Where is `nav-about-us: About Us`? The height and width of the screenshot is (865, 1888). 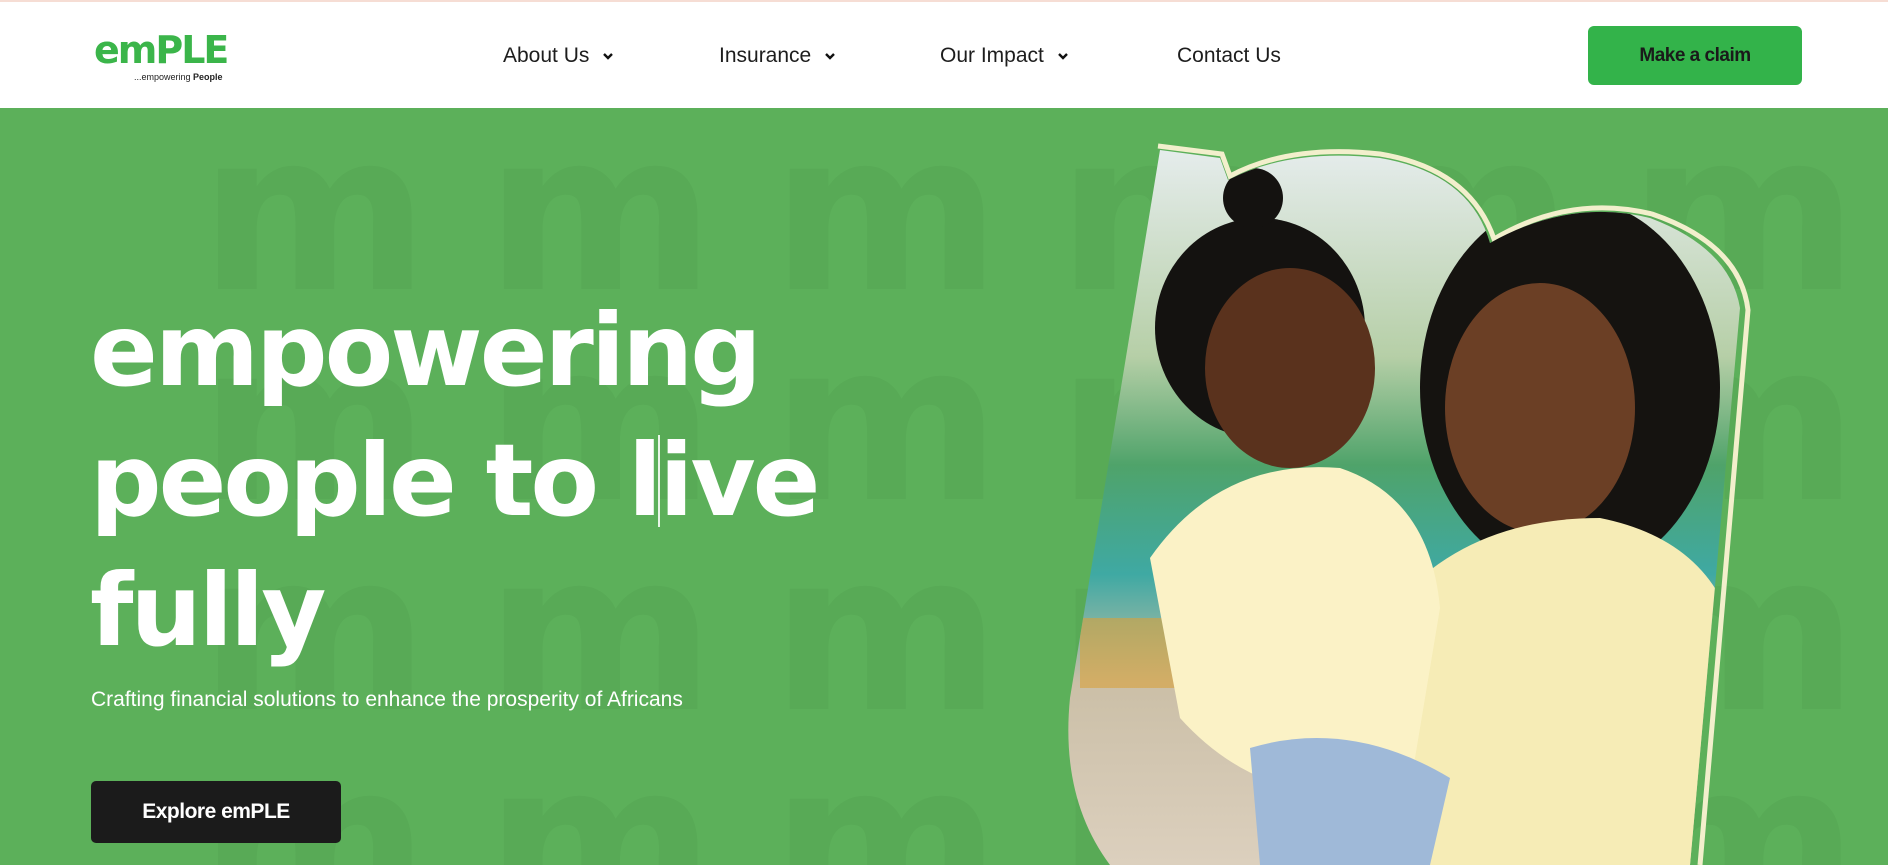 nav-about-us: About Us is located at coordinates (558, 56).